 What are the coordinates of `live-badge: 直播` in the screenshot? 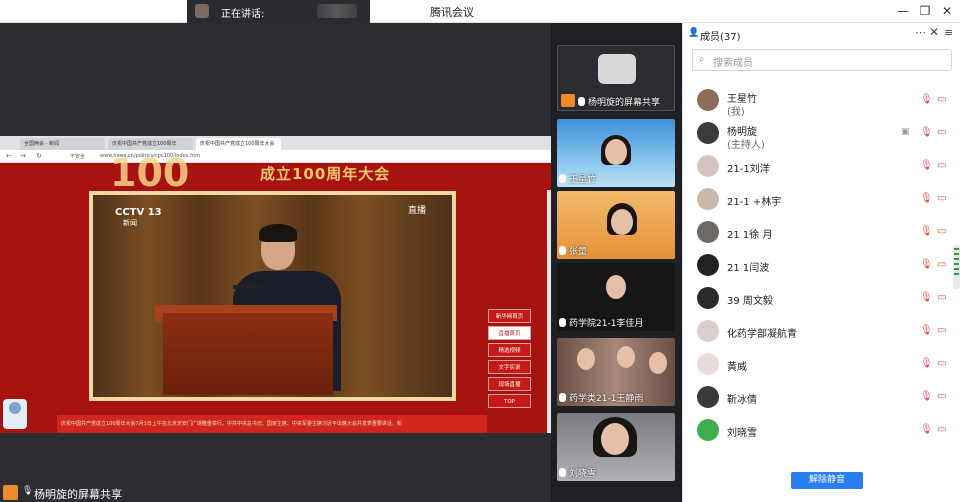 It's located at (416, 211).